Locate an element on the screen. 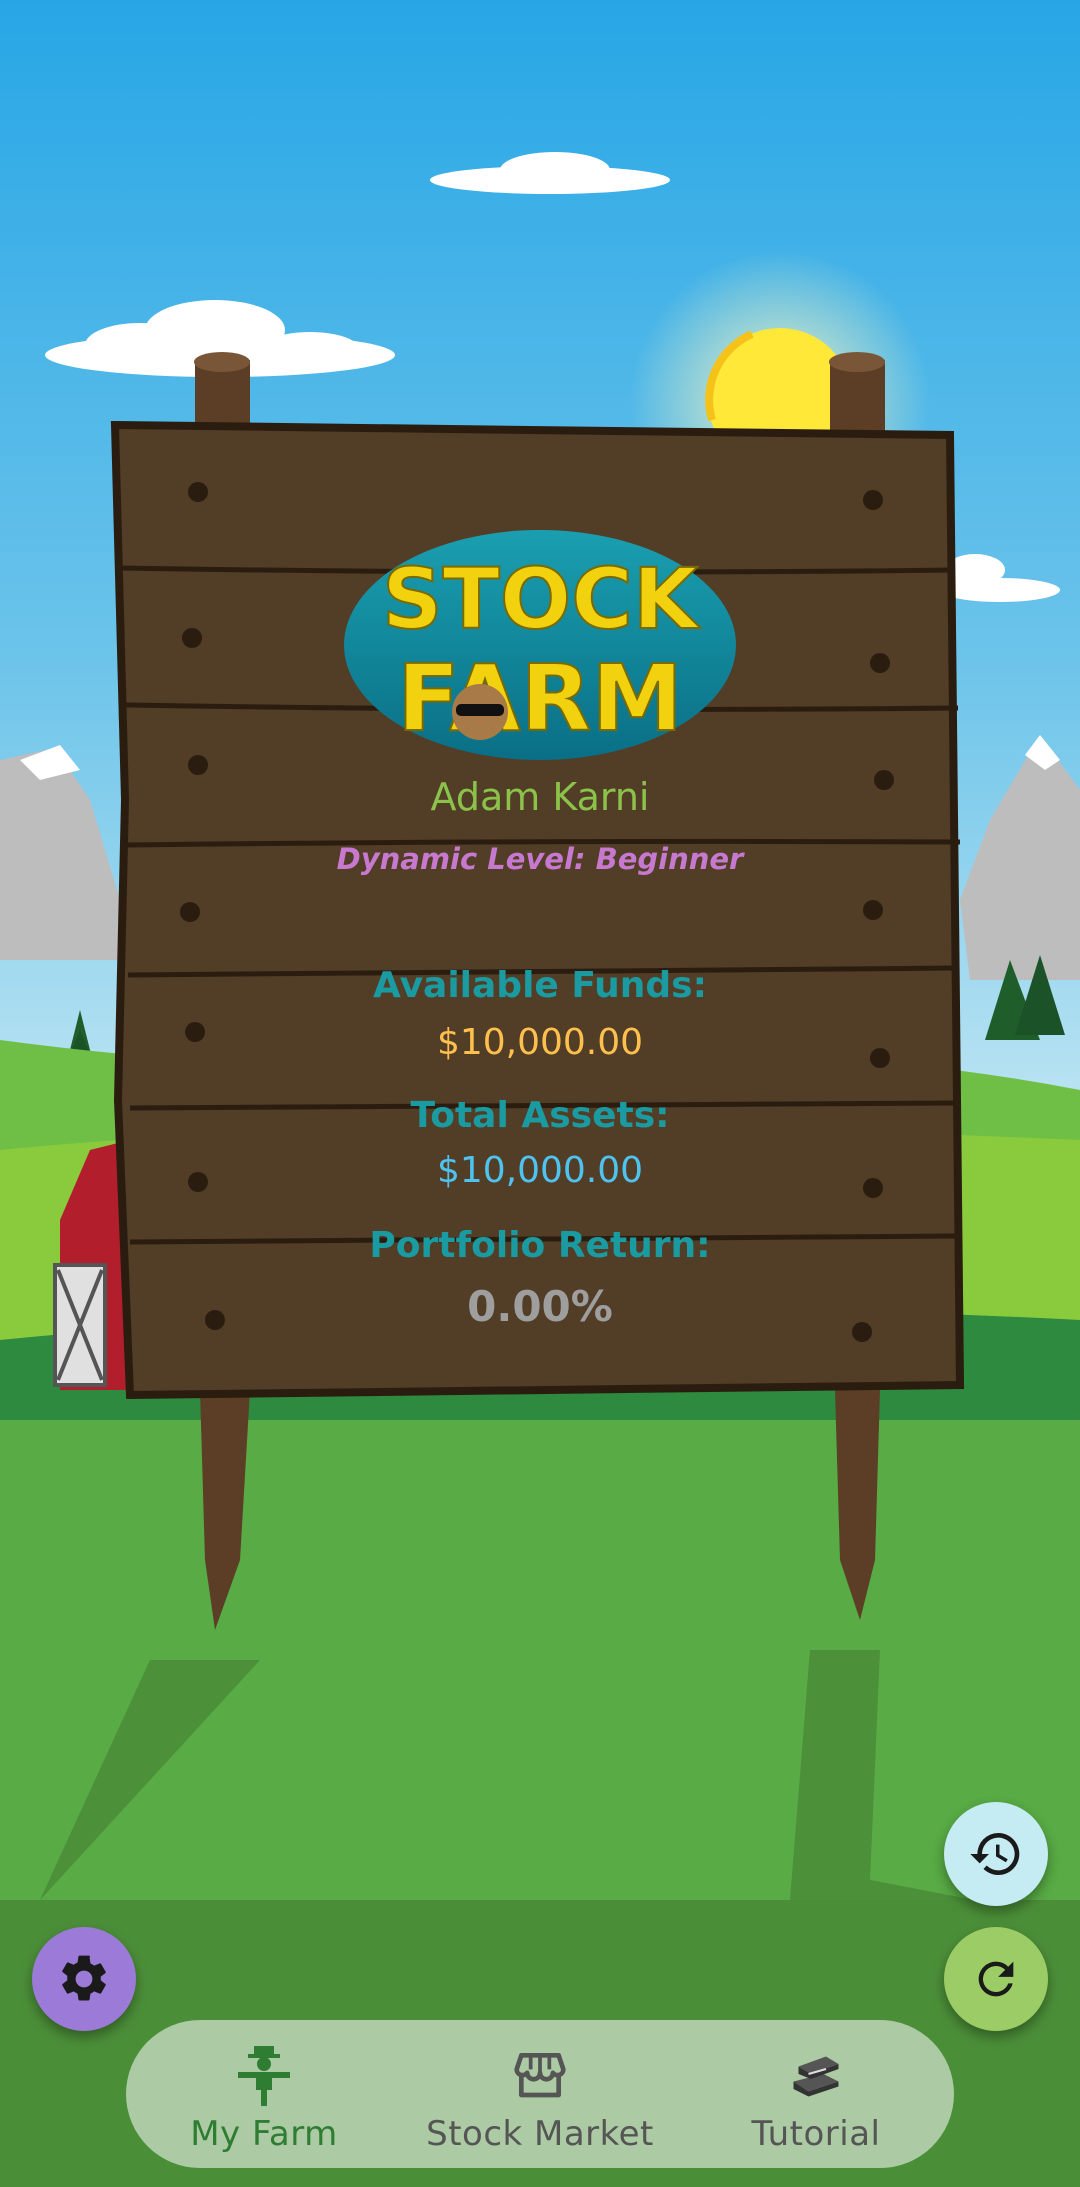 This screenshot has width=1080, height=2187. storefront-icon is located at coordinates (540, 2075).